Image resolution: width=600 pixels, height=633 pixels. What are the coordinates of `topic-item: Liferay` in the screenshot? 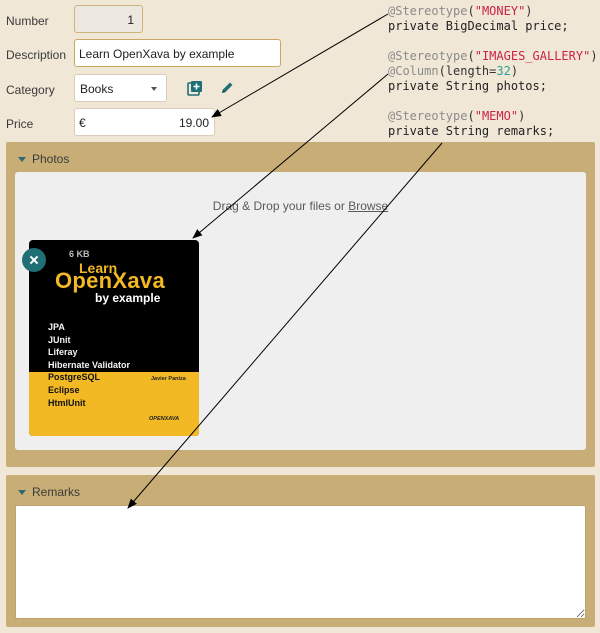 It's located at (63, 352).